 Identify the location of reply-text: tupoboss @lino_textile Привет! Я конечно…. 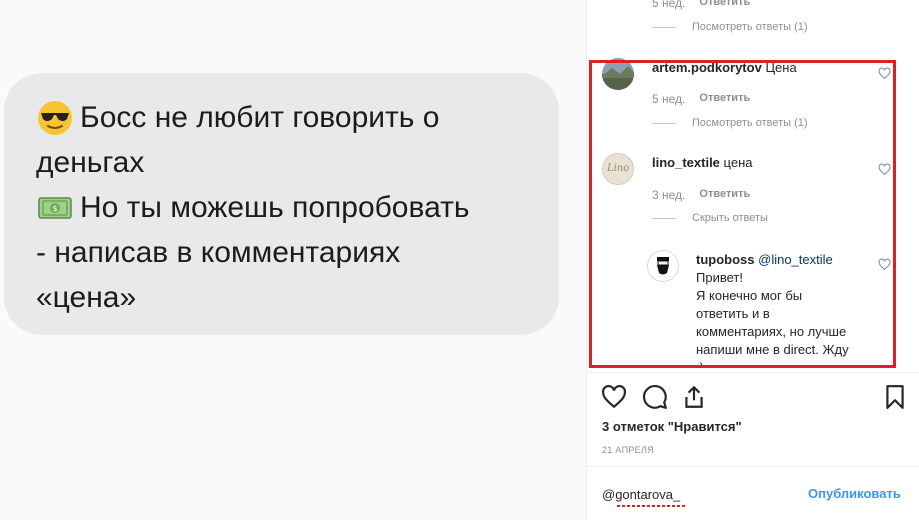
(783, 309).